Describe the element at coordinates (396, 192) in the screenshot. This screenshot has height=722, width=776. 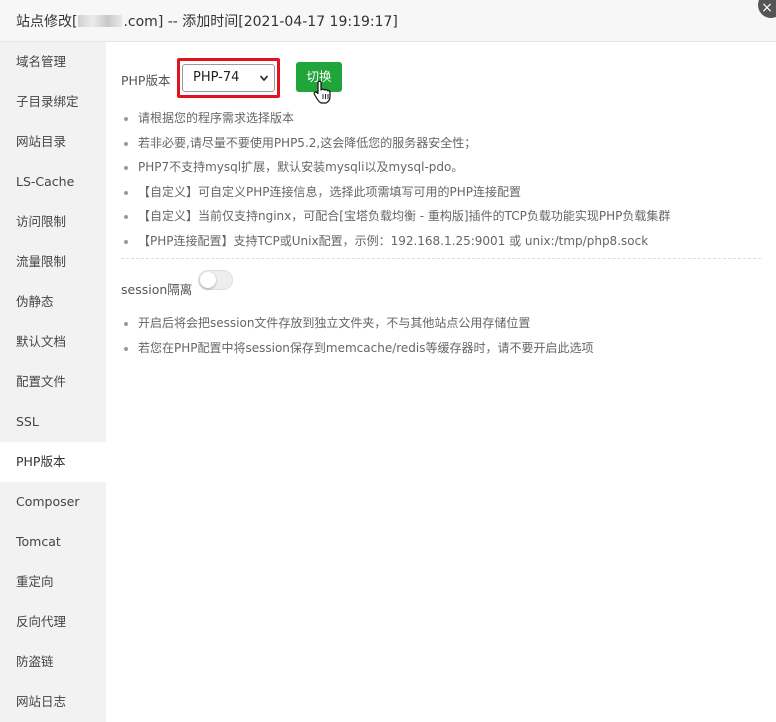
I see `list-item: 【自定义】可自定义PHP连接信息，选择此项需填写可用的PHP连接配置` at that location.